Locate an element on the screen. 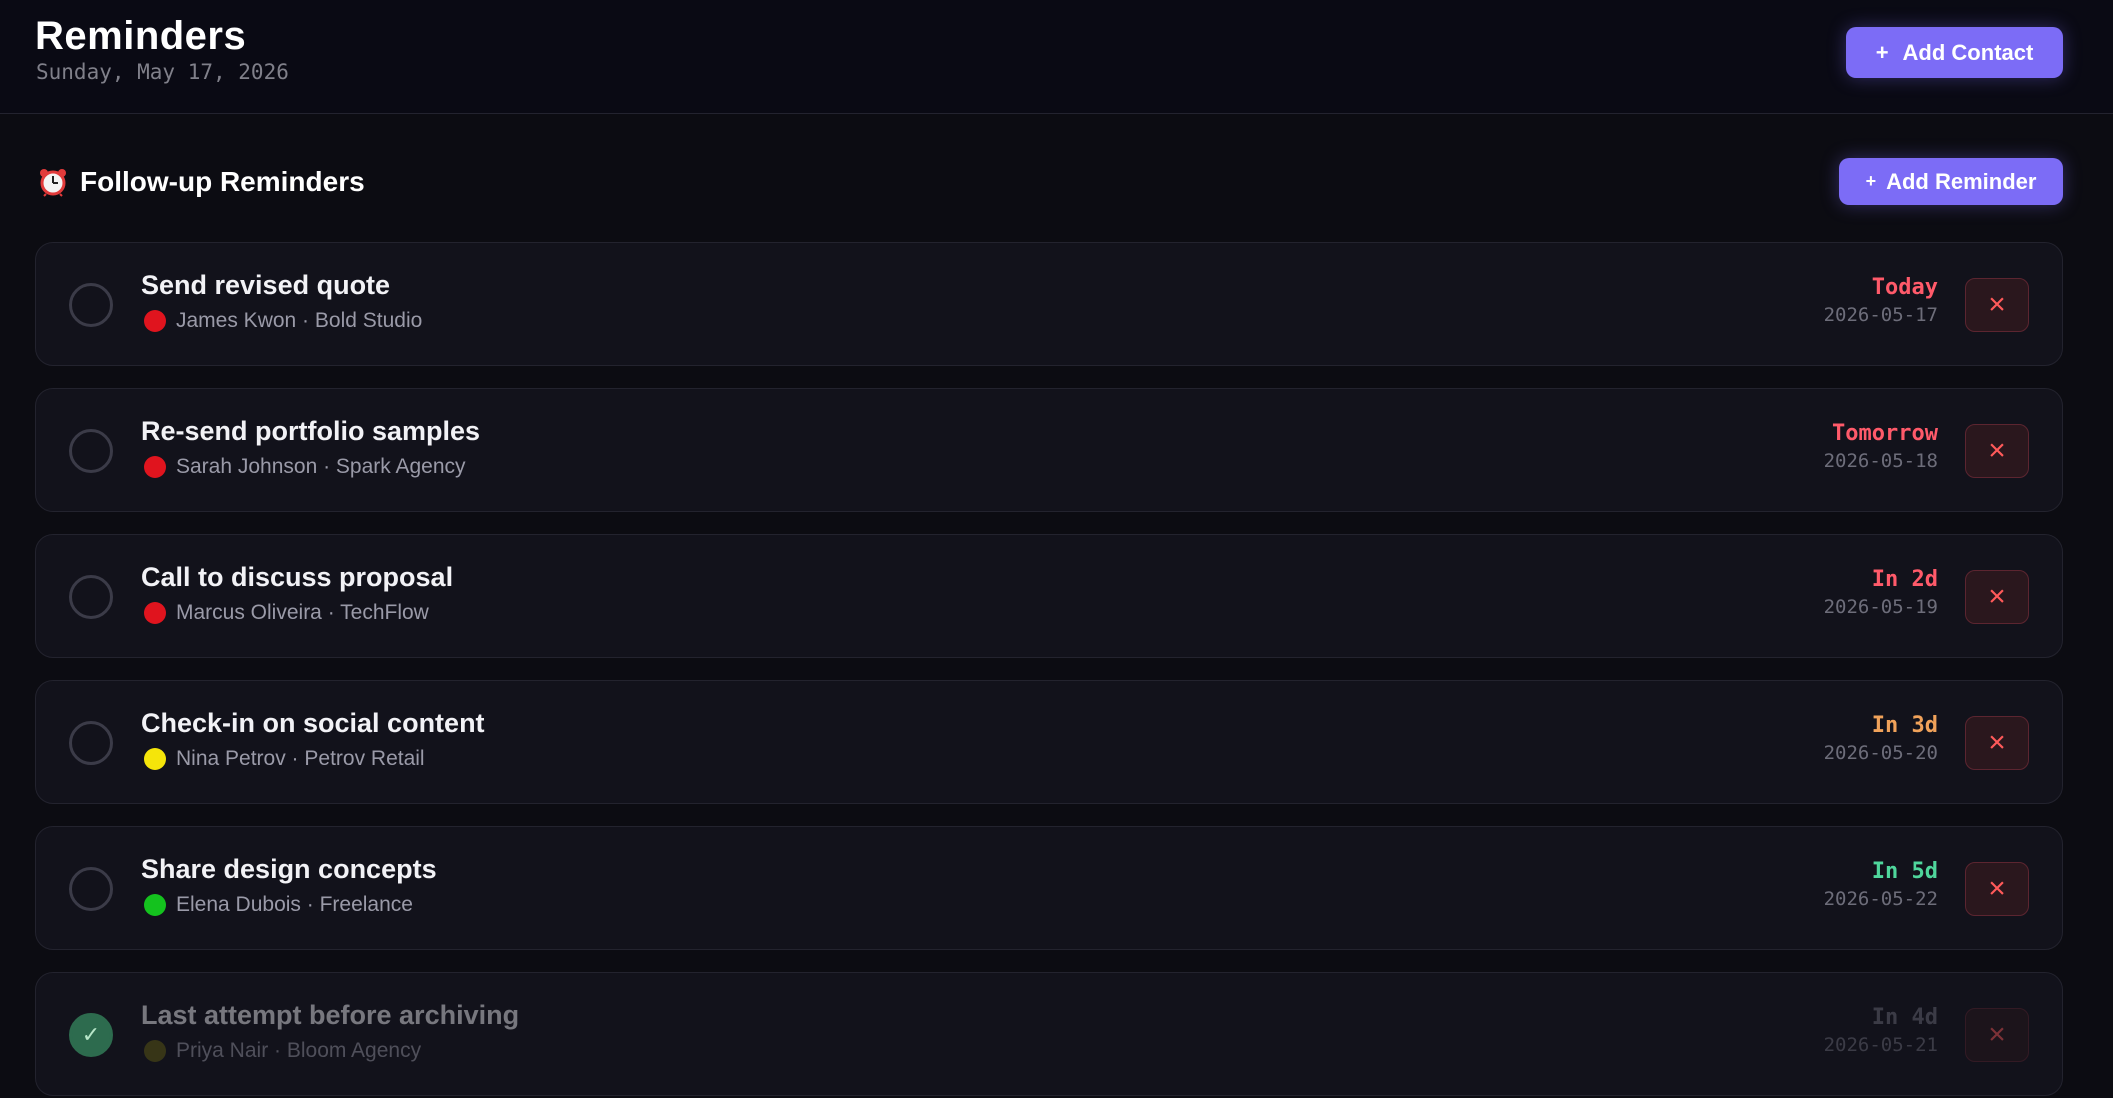 The width and height of the screenshot is (2113, 1098). section-heading: Follow-up Reminders is located at coordinates (201, 182).